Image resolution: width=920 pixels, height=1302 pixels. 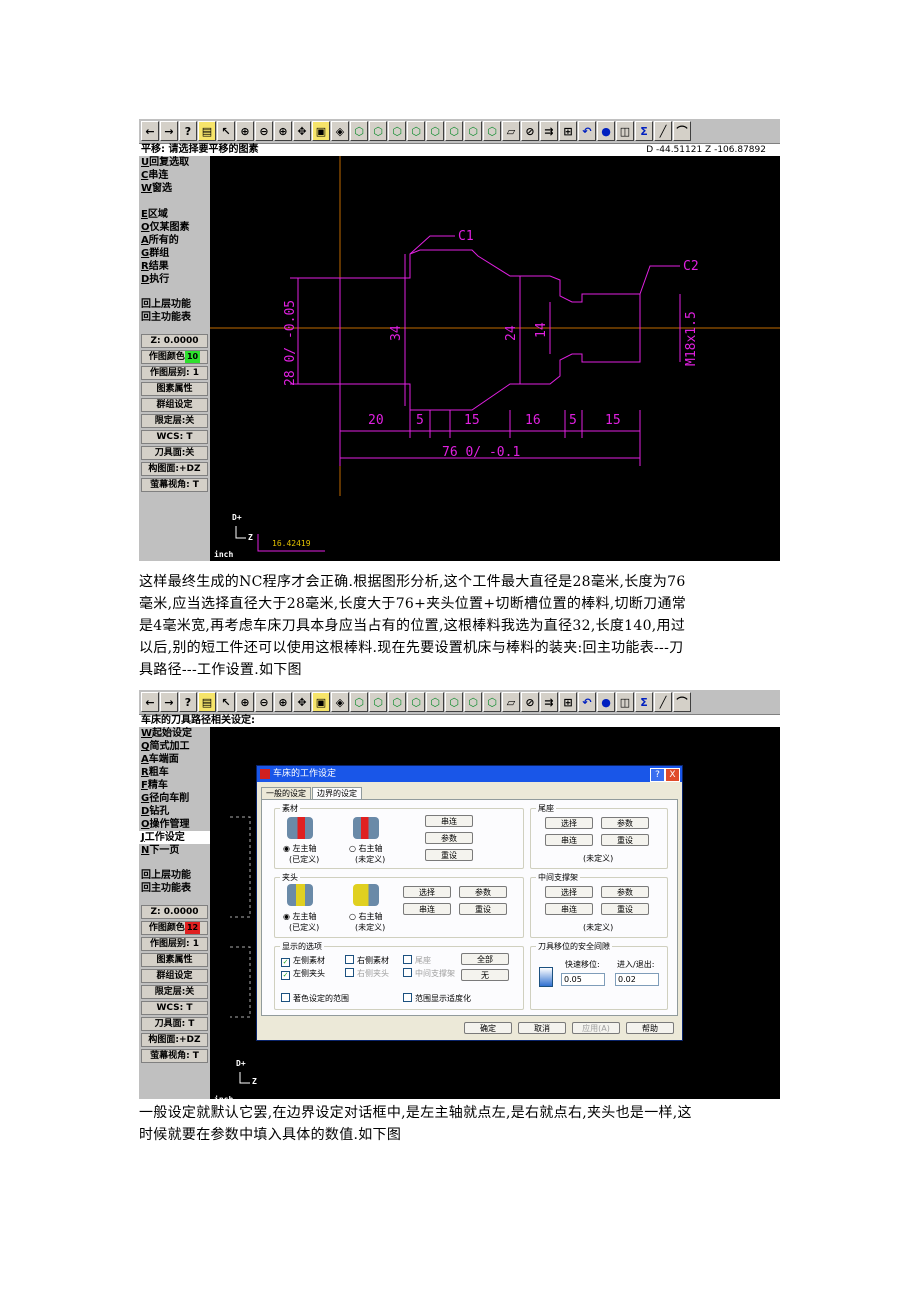 I want to click on menu-item: W起始设定, so click(x=174, y=733).